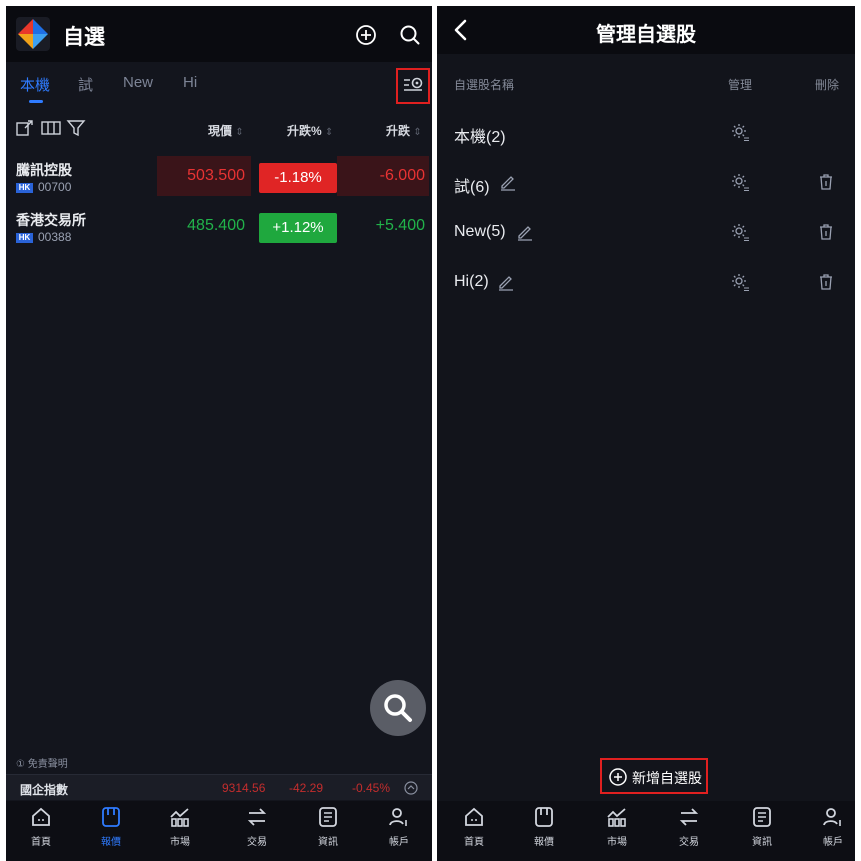 This screenshot has width=861, height=861. What do you see at coordinates (84, 37) in the screenshot?
I see `page-title: 自選` at bounding box center [84, 37].